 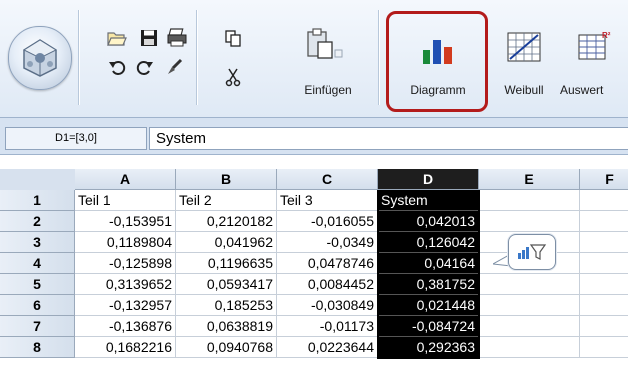 What do you see at coordinates (604, 263) in the screenshot?
I see `cell-f4` at bounding box center [604, 263].